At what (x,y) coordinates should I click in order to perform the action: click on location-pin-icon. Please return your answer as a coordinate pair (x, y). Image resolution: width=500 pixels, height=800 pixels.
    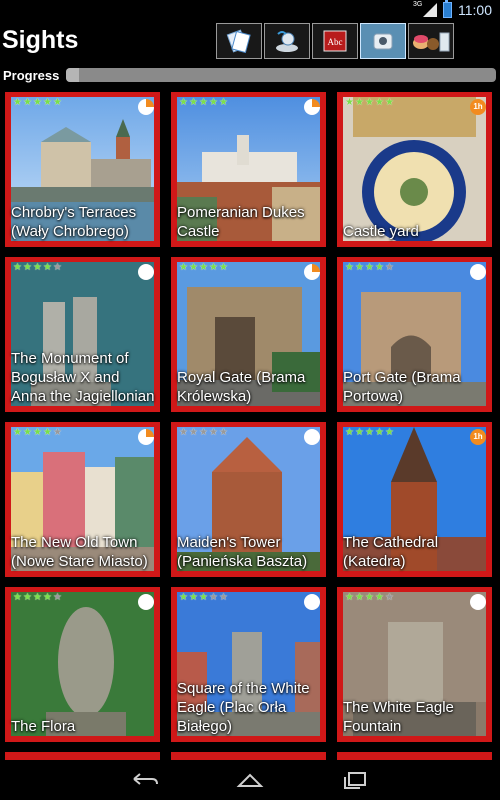
    Looking at the image, I should click on (287, 41).